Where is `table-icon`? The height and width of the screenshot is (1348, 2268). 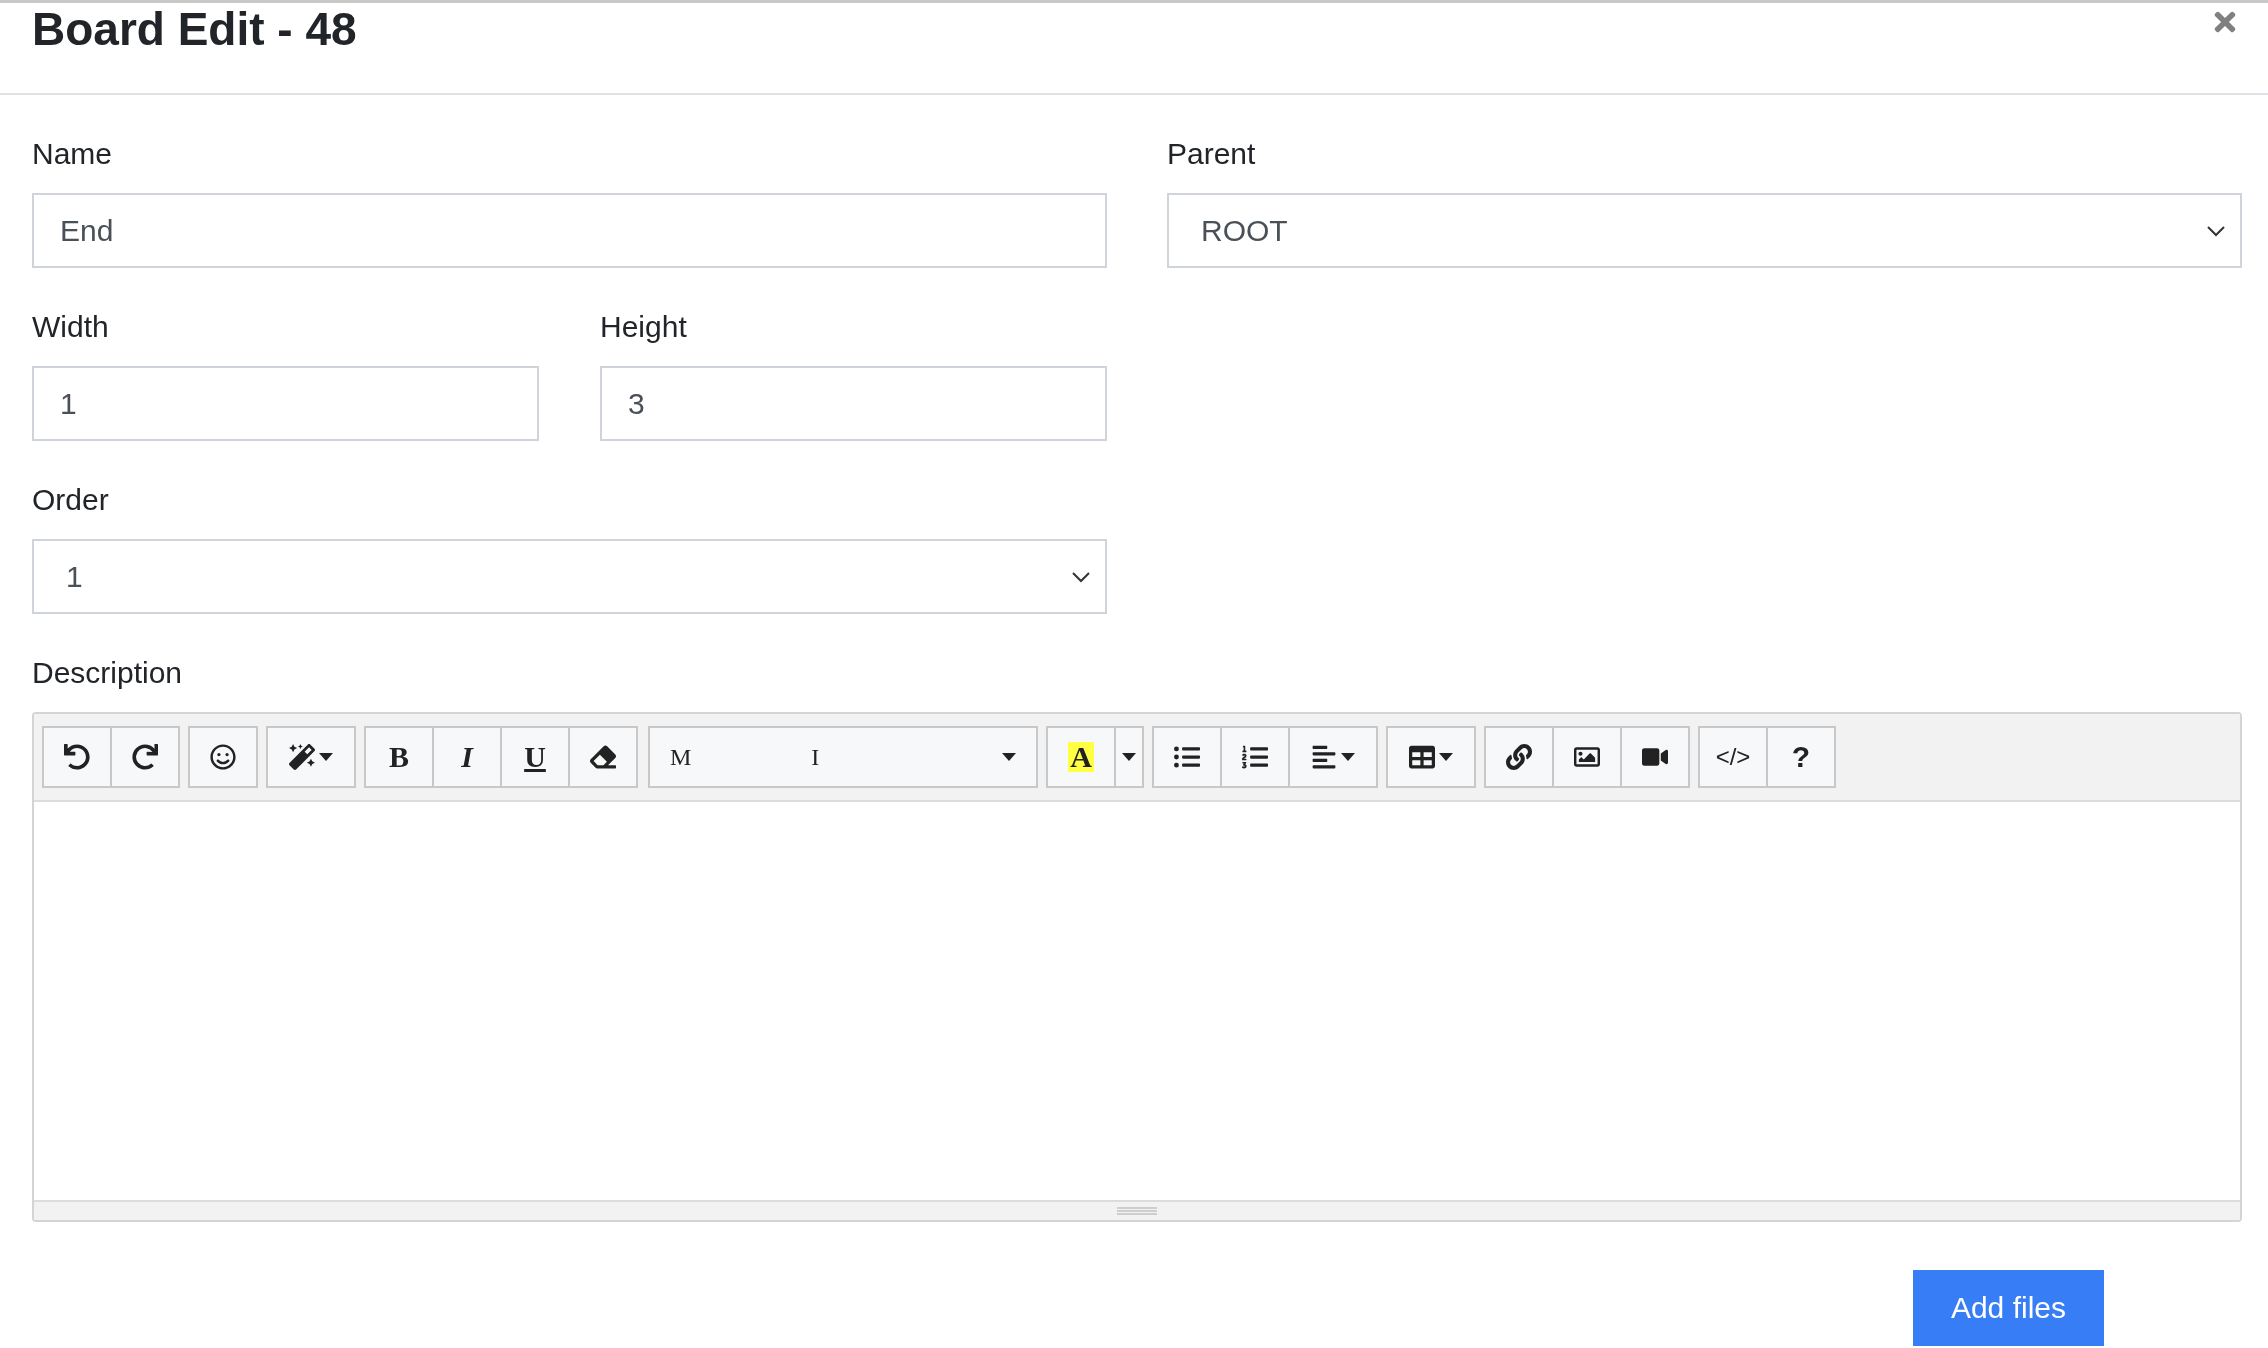
table-icon is located at coordinates (1422, 757).